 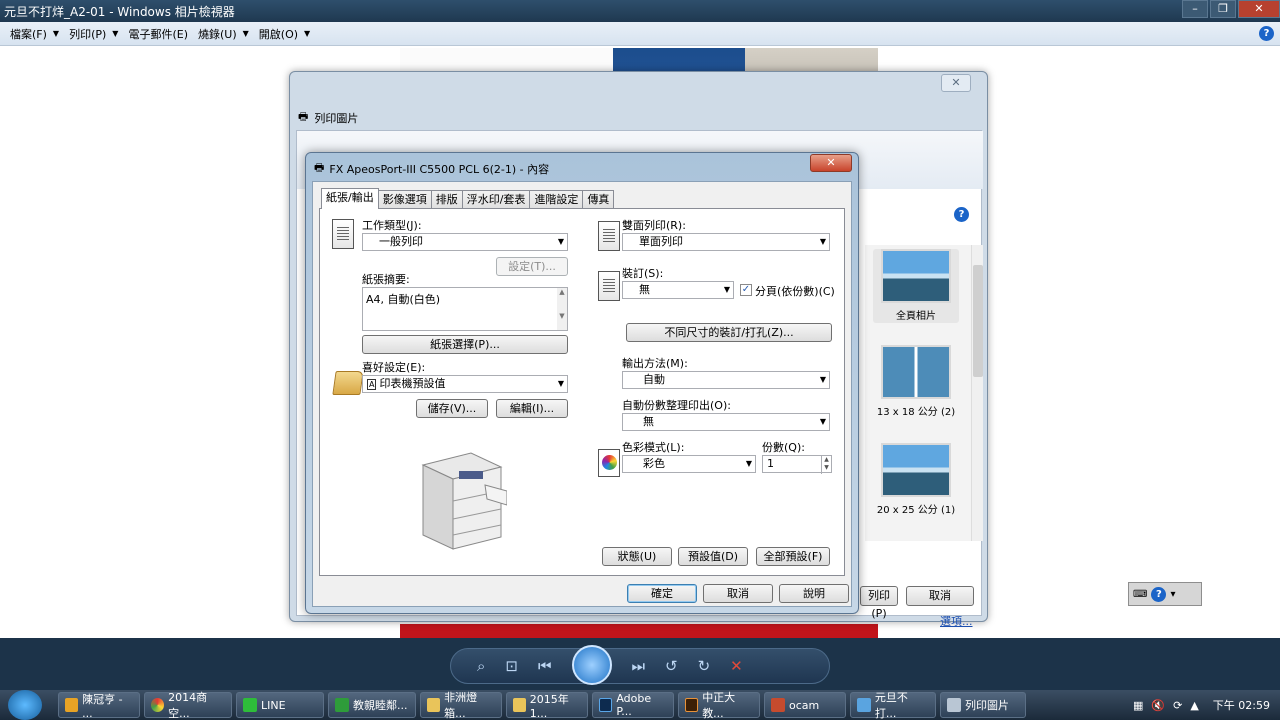 I want to click on color-mode-icon, so click(x=609, y=463).